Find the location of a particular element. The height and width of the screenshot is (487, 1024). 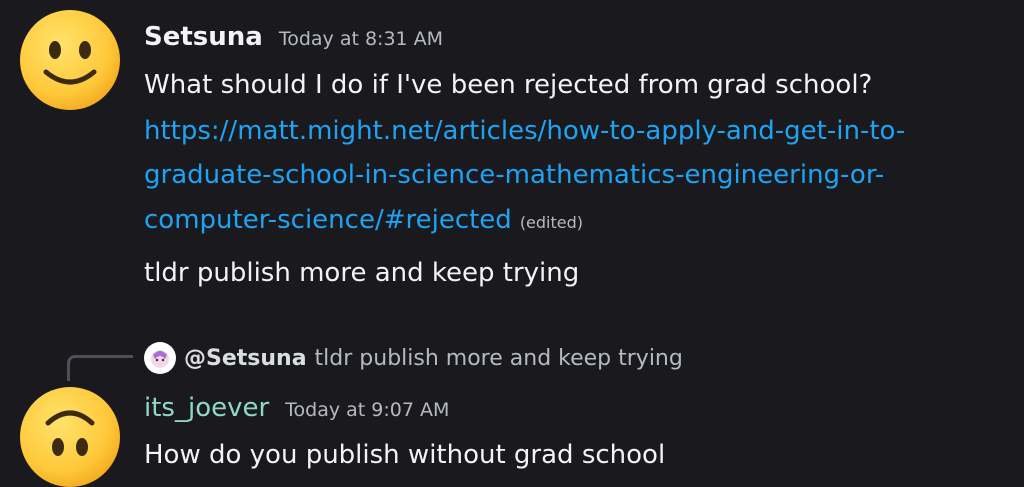

message-header: Setsuna Today at 8:31 AM is located at coordinates (293, 37).